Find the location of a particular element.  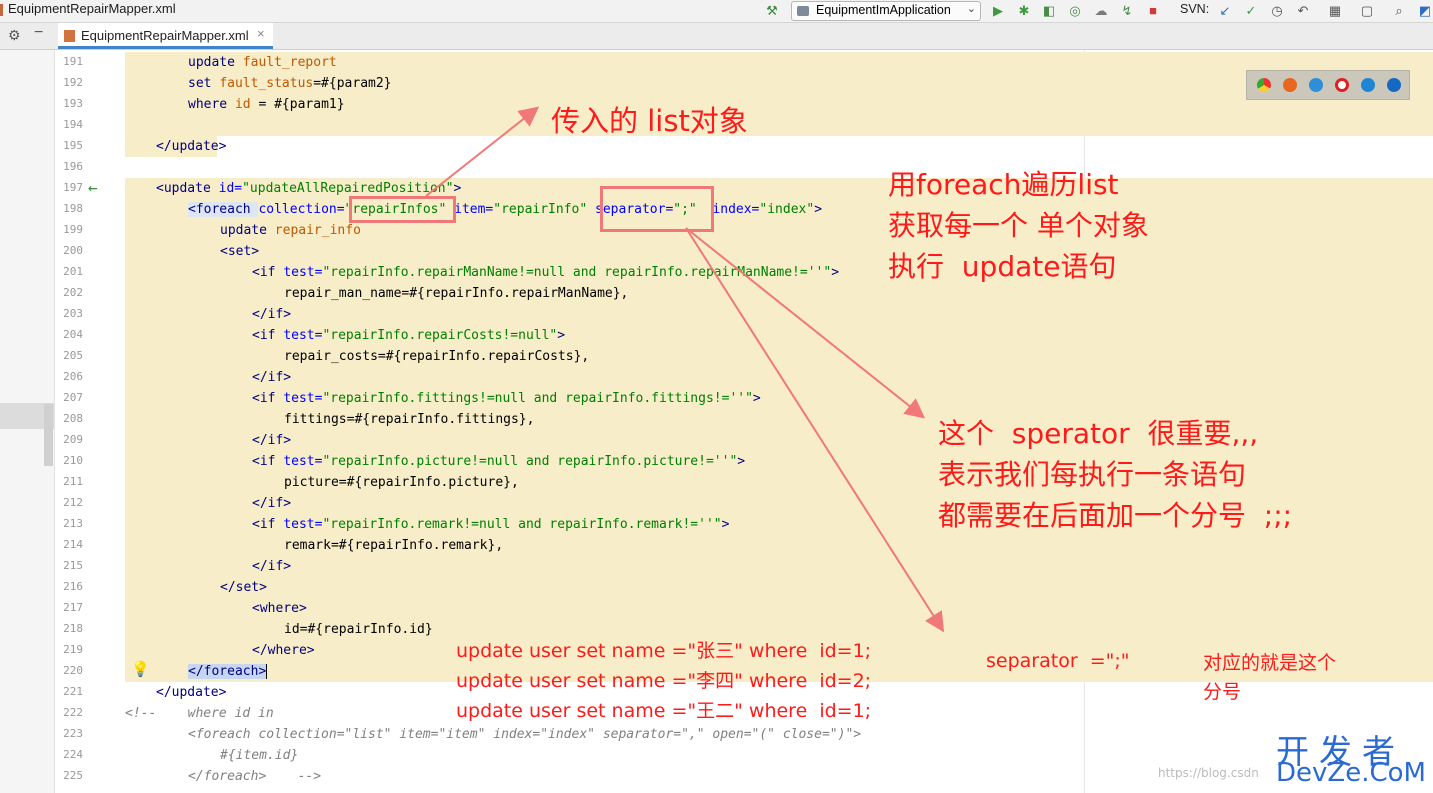

annotation-foreach-3: 执行 update语句 is located at coordinates (1002, 266).